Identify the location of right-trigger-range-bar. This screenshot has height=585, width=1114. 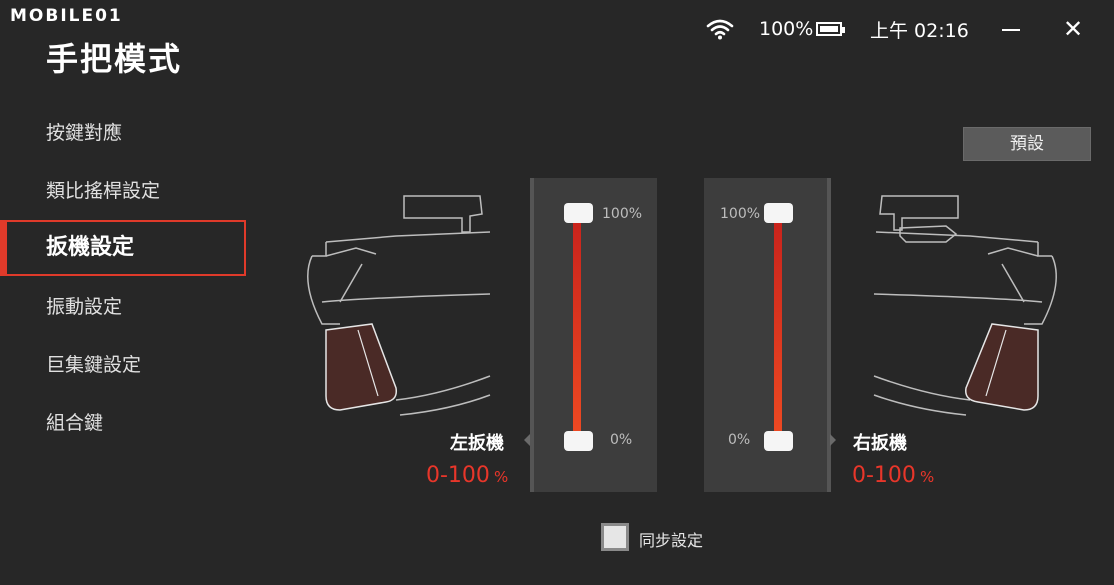
(778, 327).